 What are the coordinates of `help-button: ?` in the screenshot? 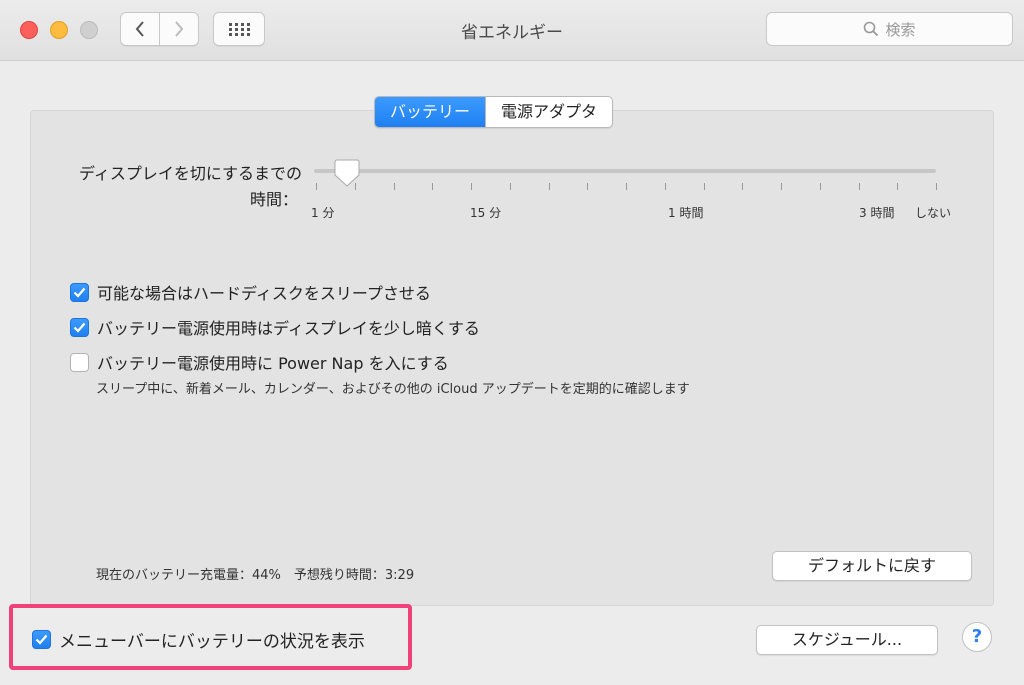 It's located at (977, 637).